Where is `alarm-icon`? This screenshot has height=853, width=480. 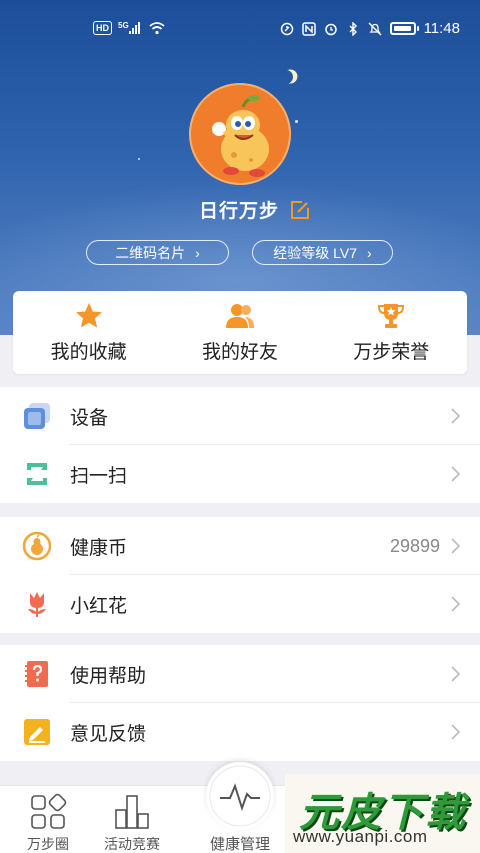 alarm-icon is located at coordinates (330, 29).